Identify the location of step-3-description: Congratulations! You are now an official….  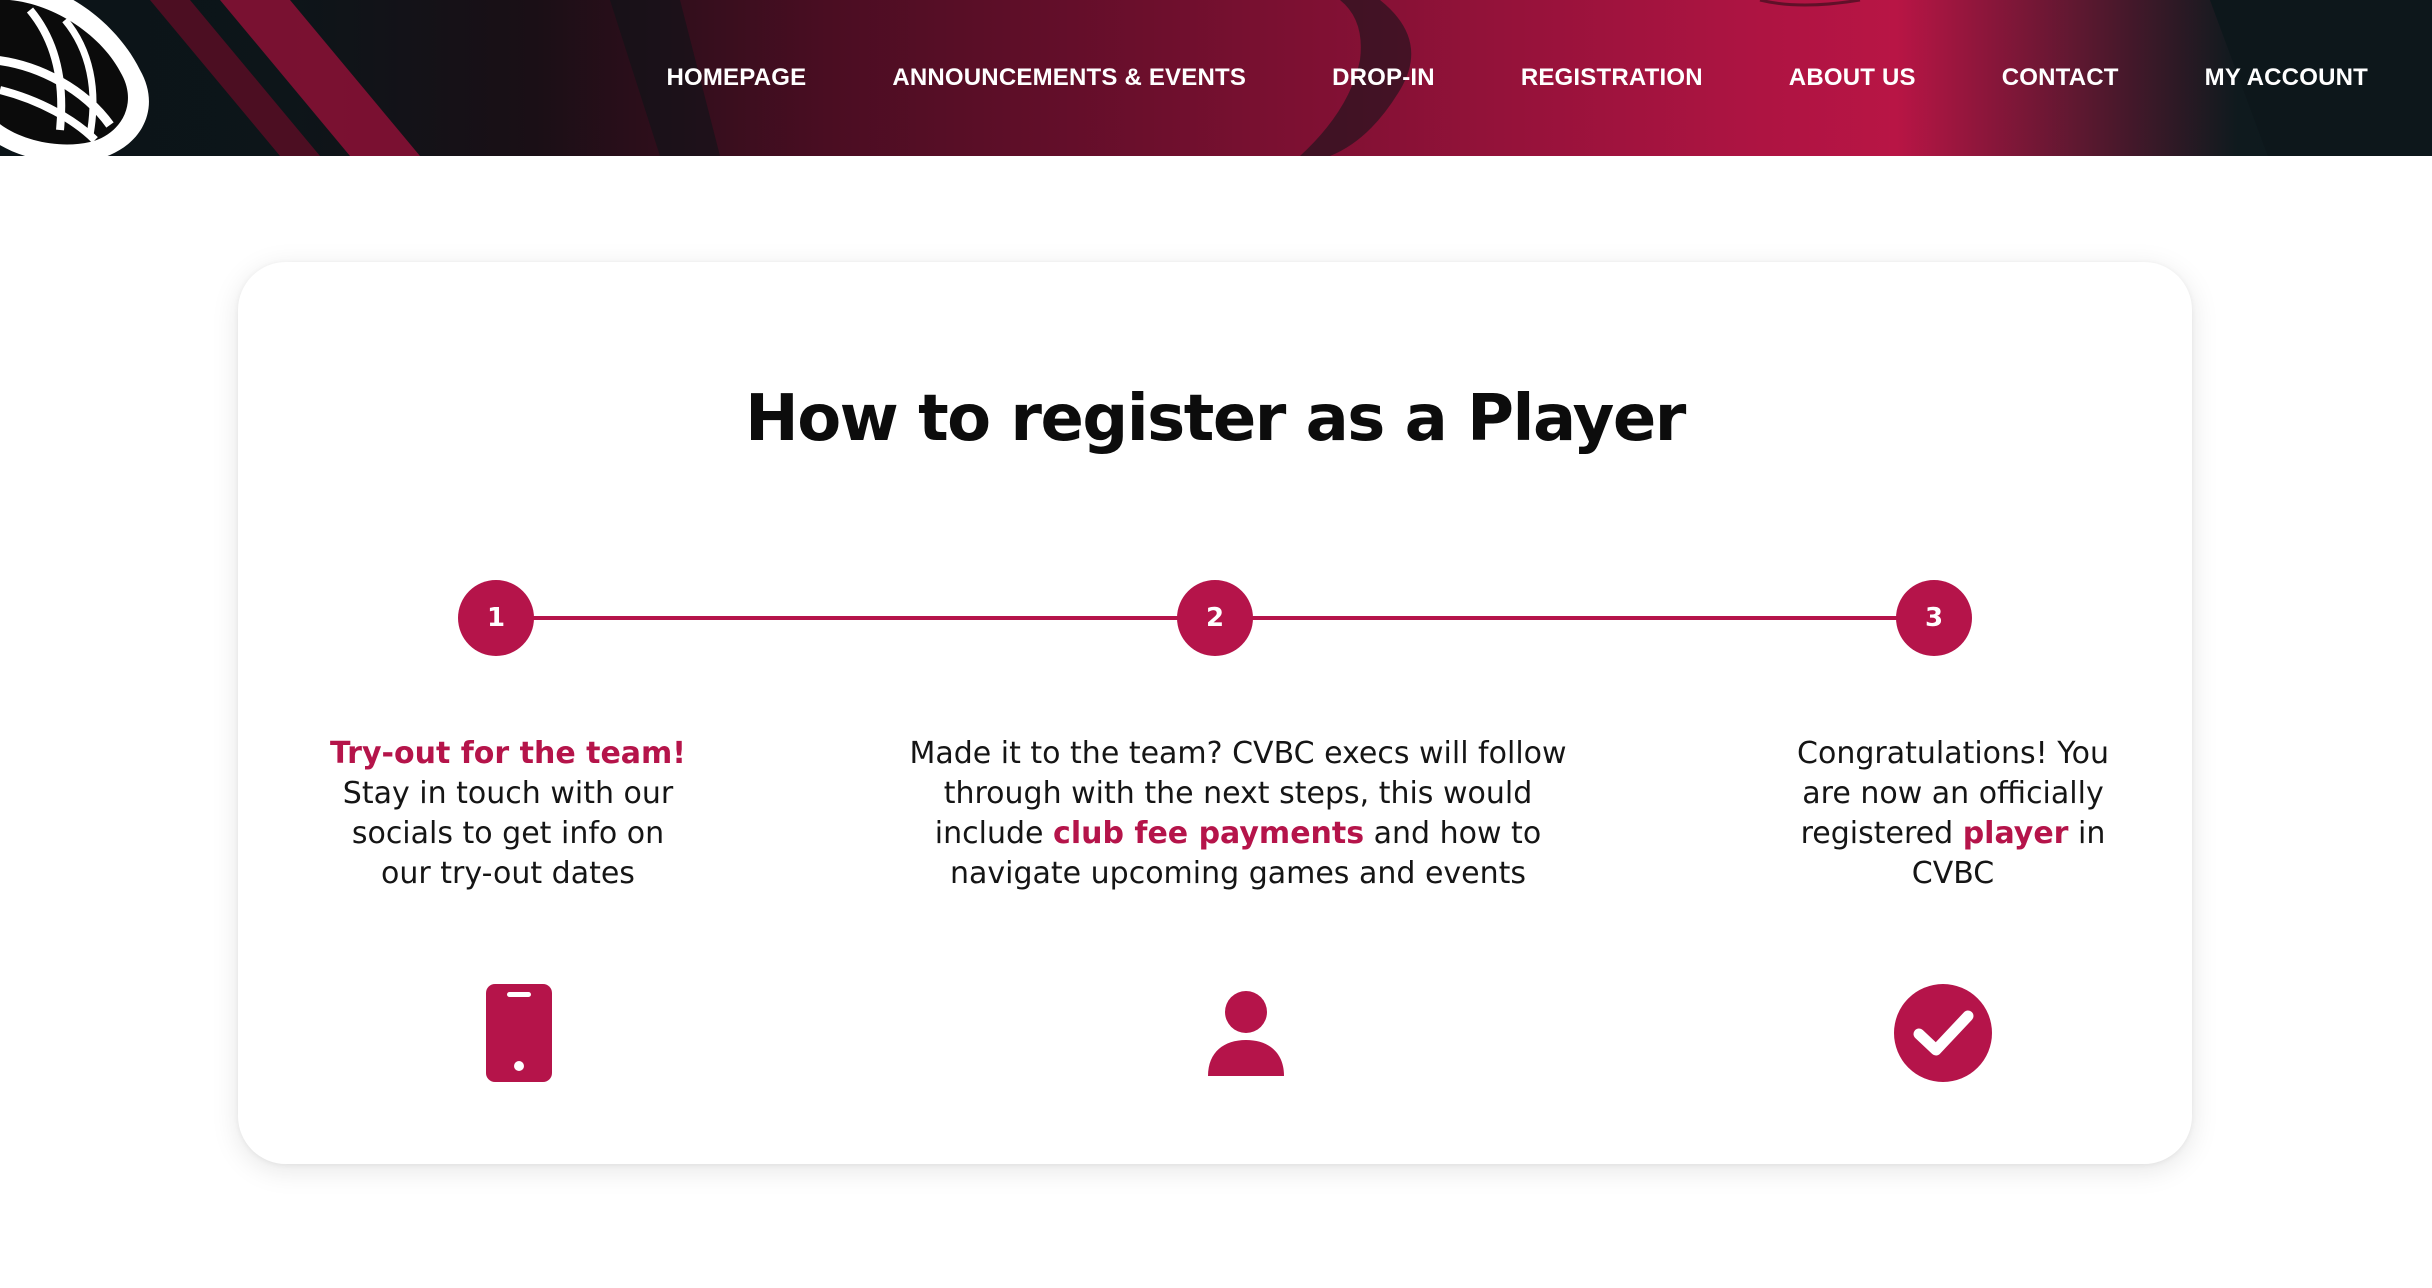
(1953, 814).